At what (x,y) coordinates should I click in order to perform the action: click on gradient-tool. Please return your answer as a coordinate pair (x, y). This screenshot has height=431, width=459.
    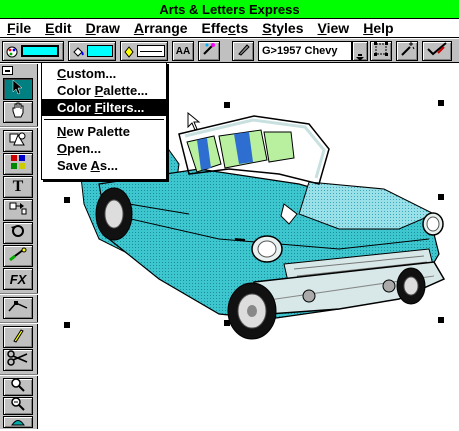
    Looking at the image, I should click on (18, 256).